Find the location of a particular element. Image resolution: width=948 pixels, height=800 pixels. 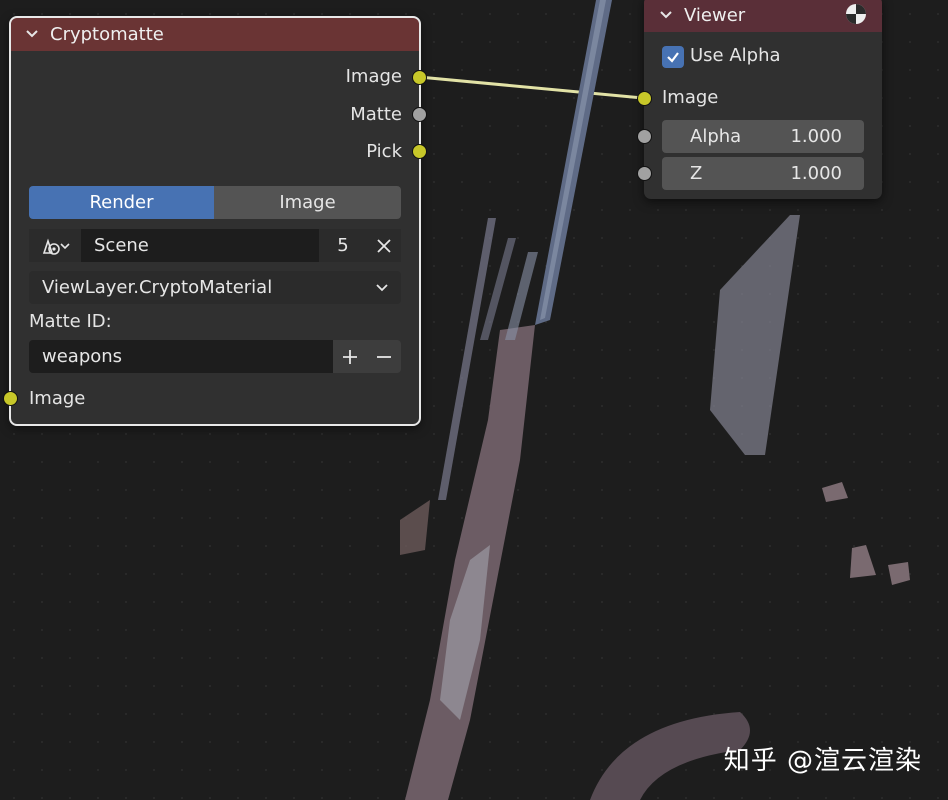

tab-image: Image is located at coordinates (307, 202).